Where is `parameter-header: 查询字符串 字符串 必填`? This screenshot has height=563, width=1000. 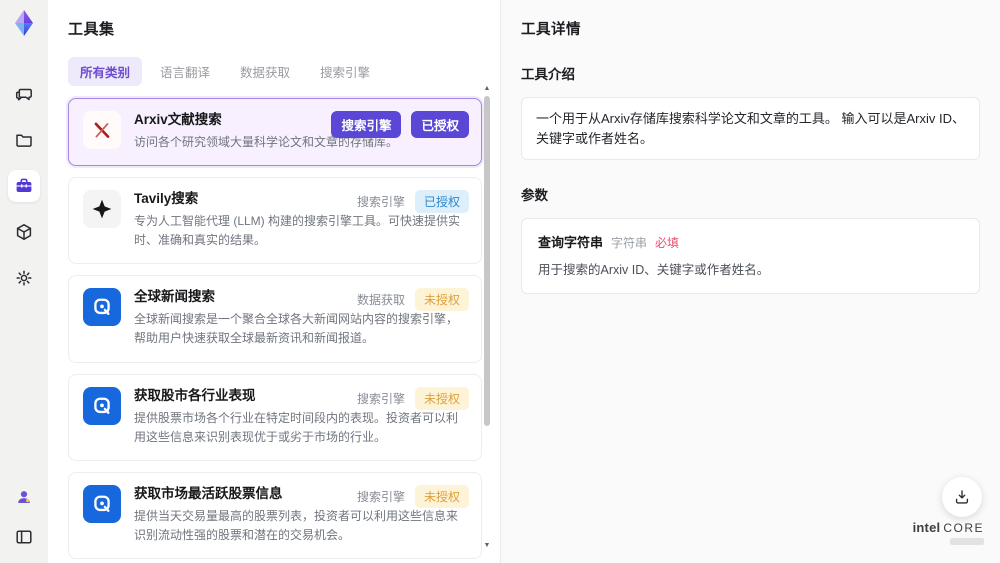 parameter-header: 查询字符串 字符串 必填 is located at coordinates (750, 241).